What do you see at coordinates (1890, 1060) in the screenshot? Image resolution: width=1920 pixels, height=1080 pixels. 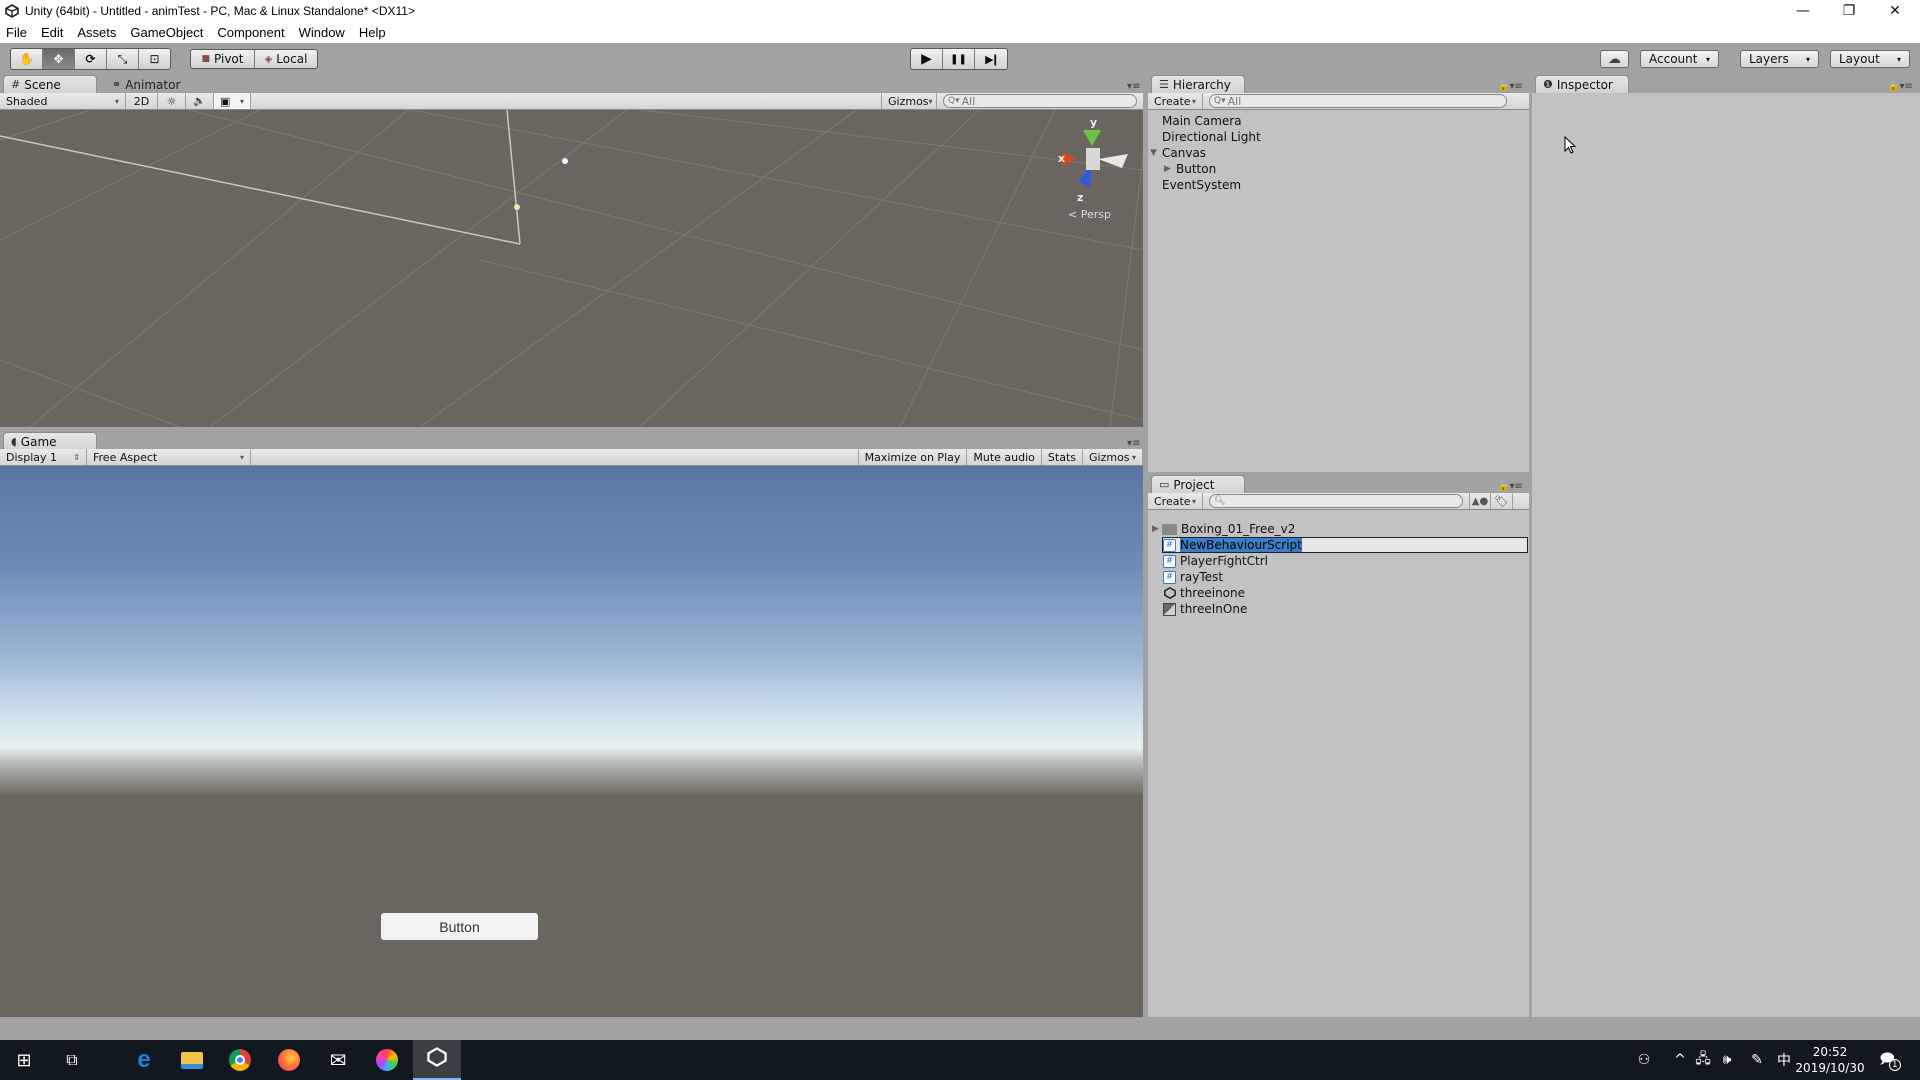 I see `action-center-button: 🗩 1` at bounding box center [1890, 1060].